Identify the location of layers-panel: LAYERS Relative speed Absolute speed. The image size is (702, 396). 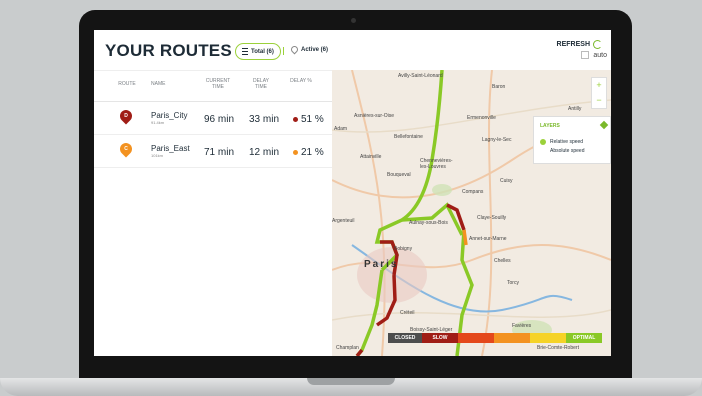
(572, 140).